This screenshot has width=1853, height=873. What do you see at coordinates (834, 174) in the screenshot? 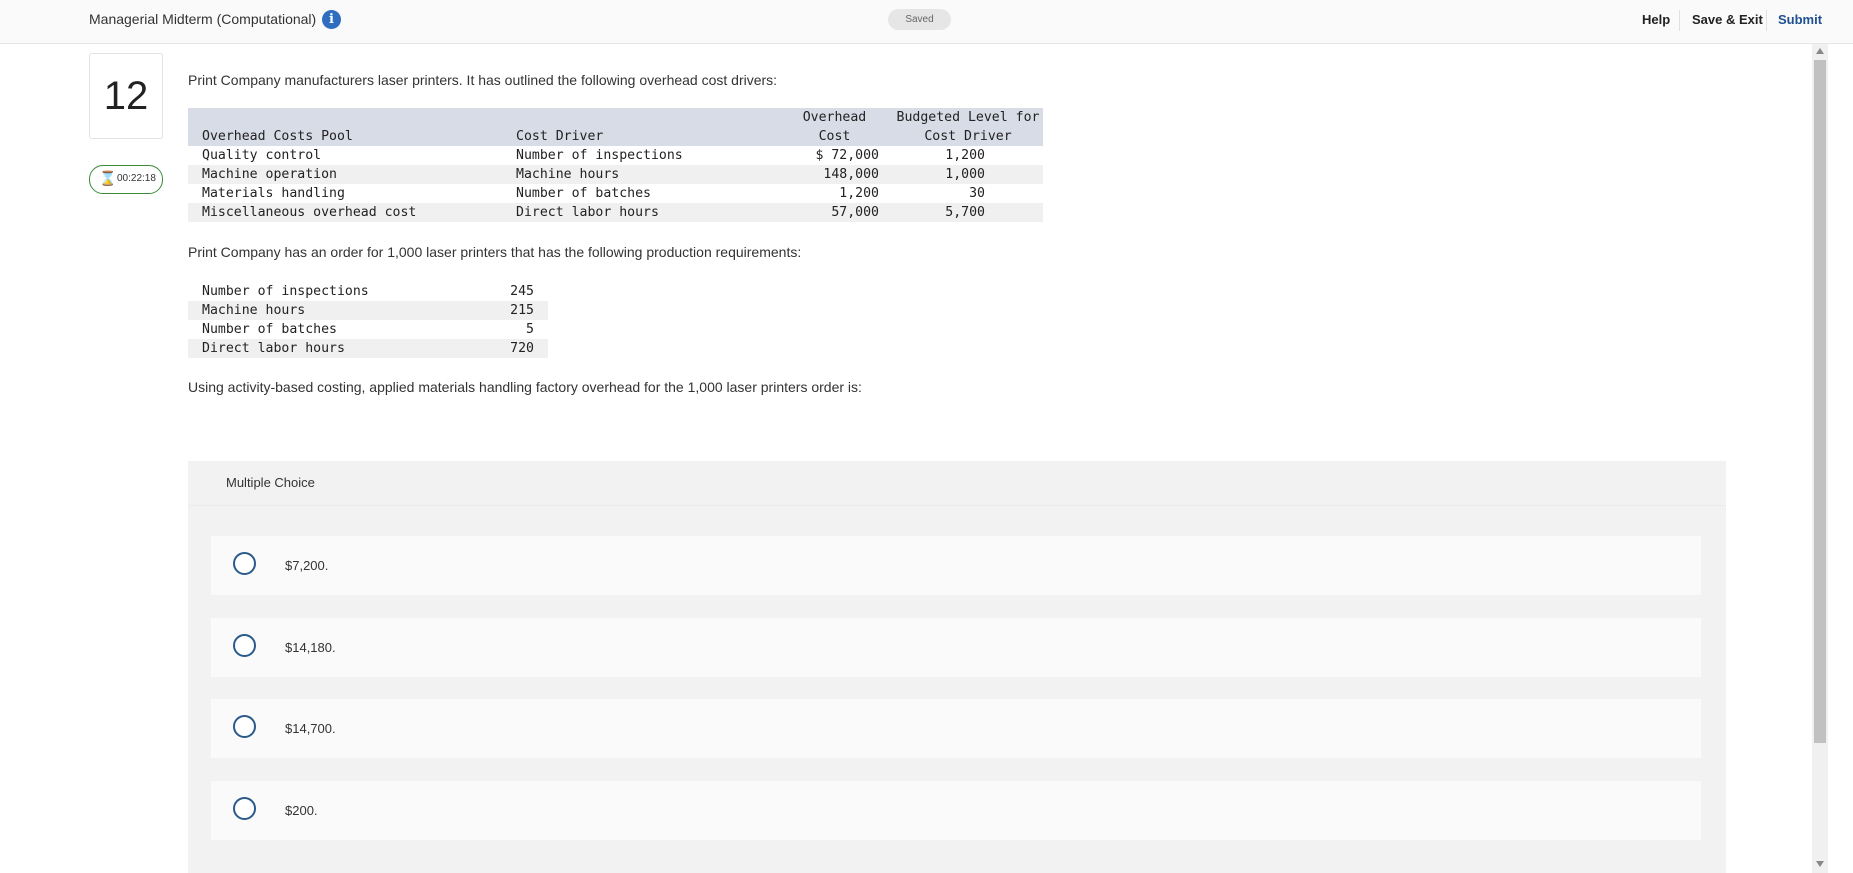
I see `cell-cost: 148,000` at bounding box center [834, 174].